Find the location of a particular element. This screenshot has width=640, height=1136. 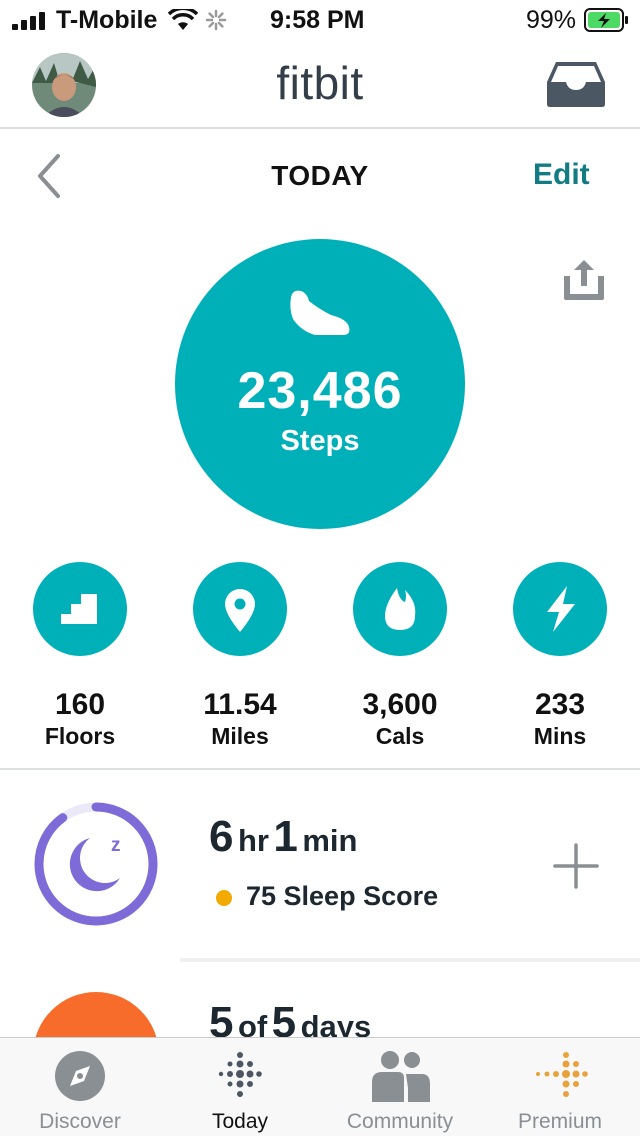

fitbit-logo: fitbit is located at coordinates (320, 83).